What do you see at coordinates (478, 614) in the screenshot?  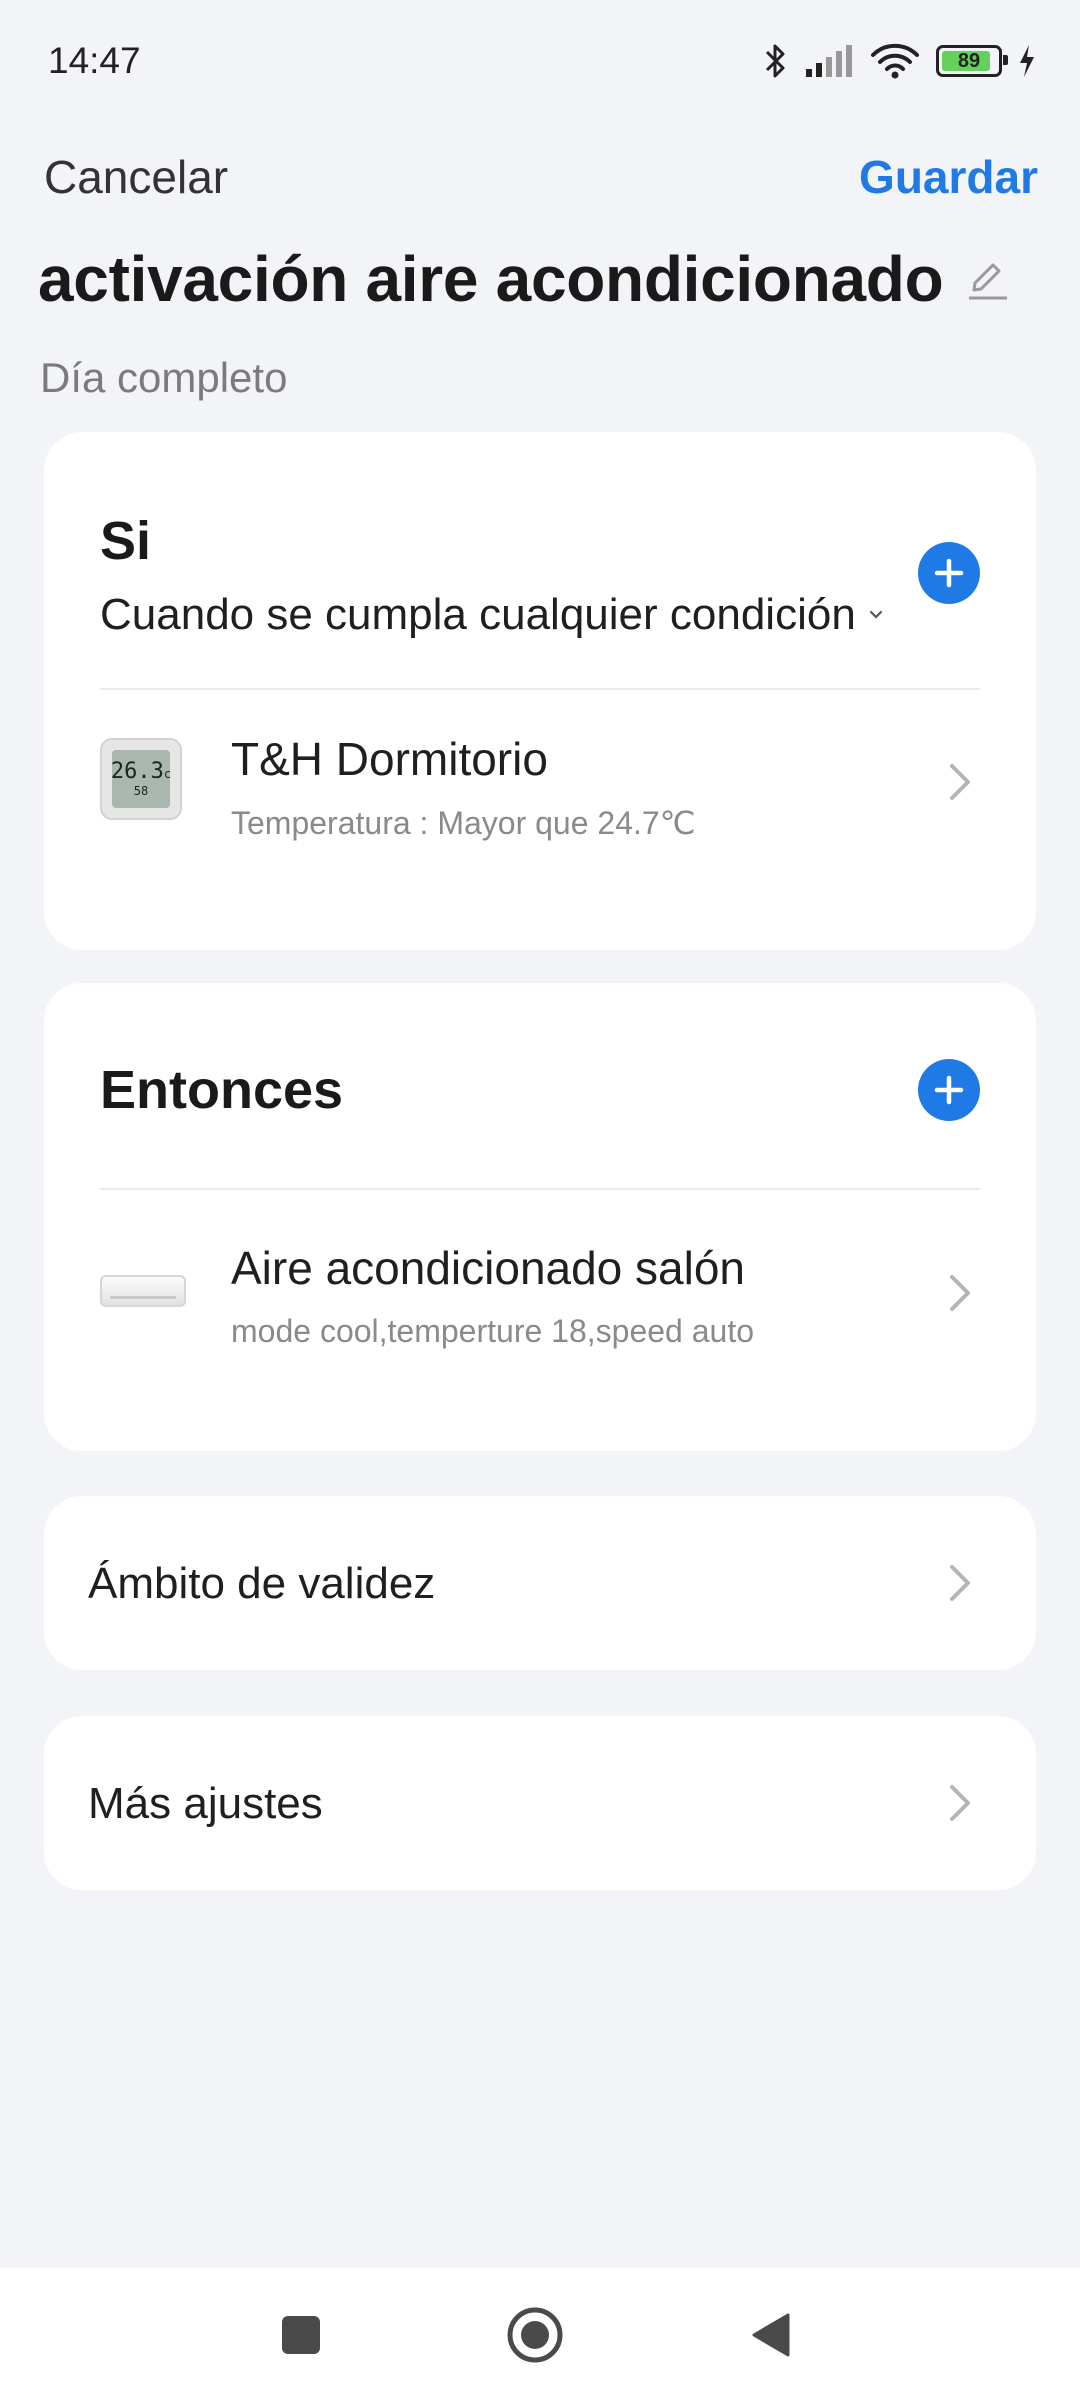 I see `condition-mode-label: Cuando se cumpla cualquier condición` at bounding box center [478, 614].